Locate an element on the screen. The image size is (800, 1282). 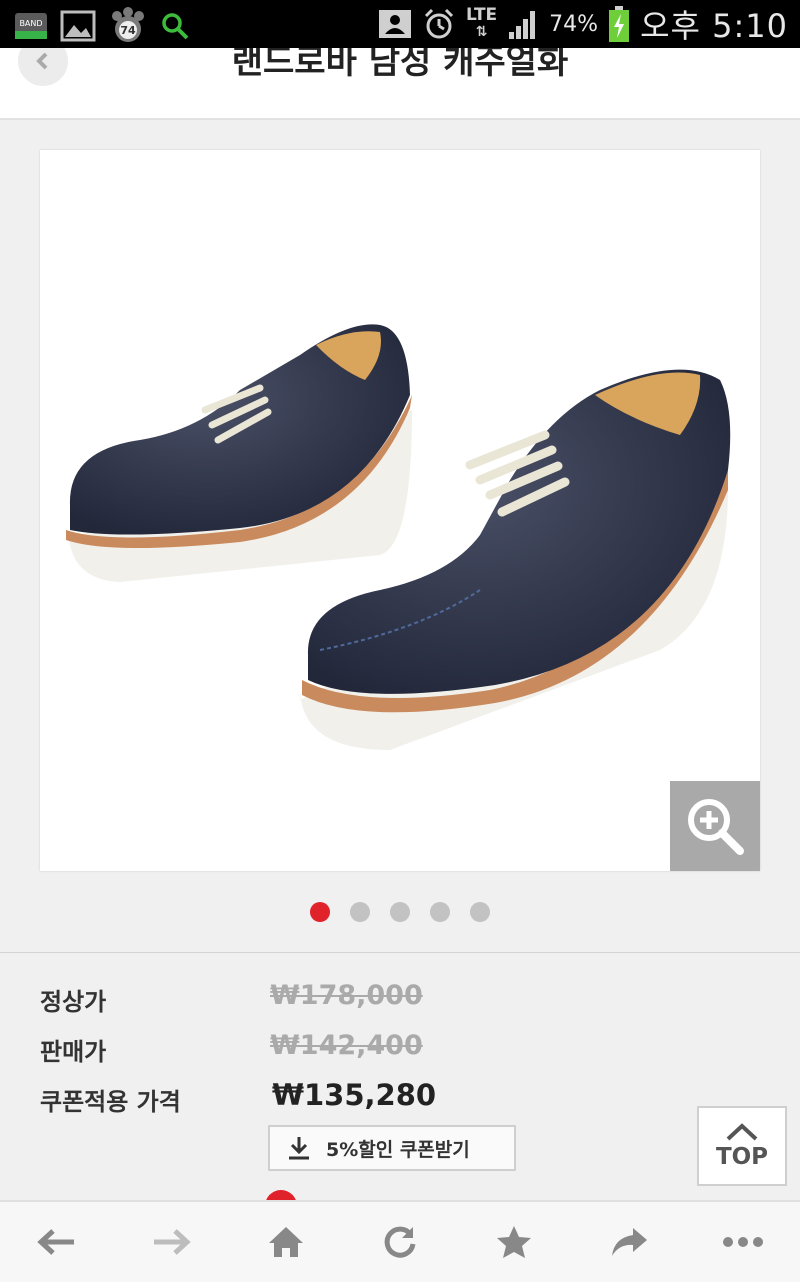
zoom-in-icon is located at coordinates (716, 827).